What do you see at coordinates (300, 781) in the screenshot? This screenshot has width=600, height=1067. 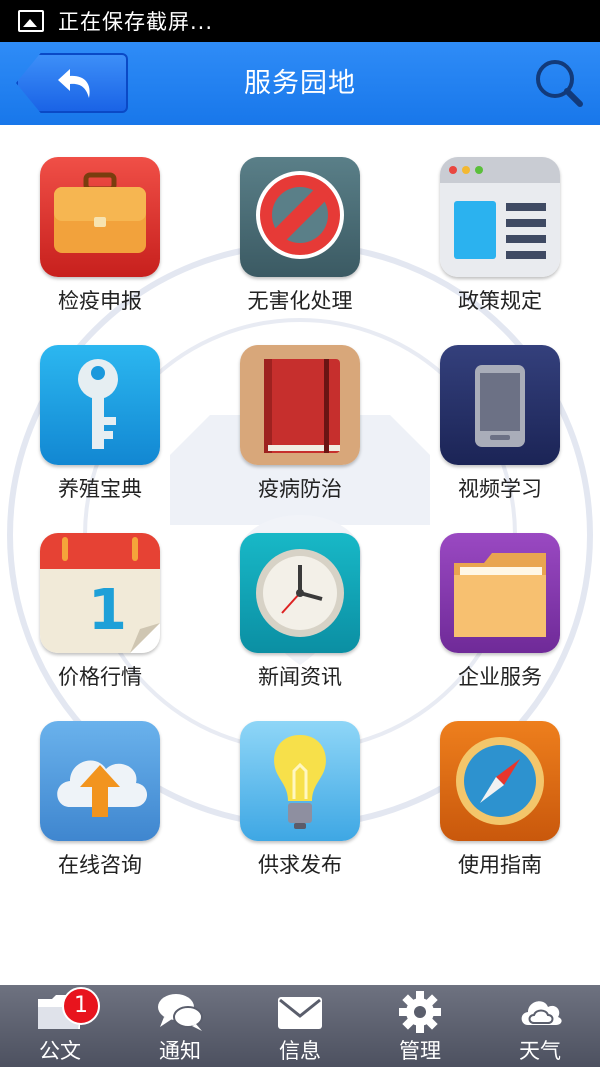 I see `lightbulb-icon` at bounding box center [300, 781].